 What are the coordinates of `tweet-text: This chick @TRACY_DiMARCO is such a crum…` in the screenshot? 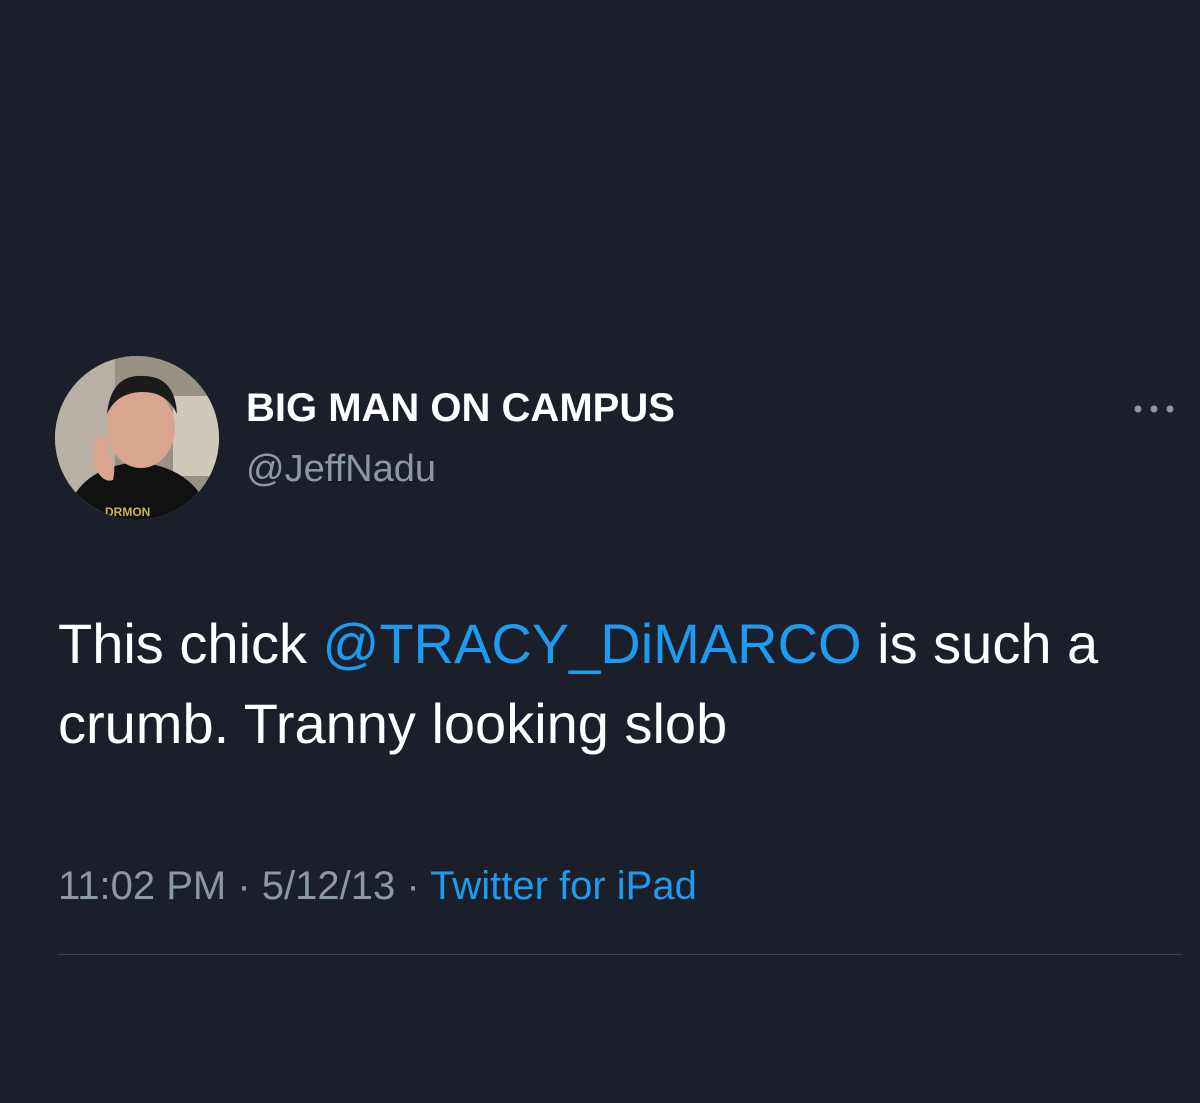 It's located at (608, 684).